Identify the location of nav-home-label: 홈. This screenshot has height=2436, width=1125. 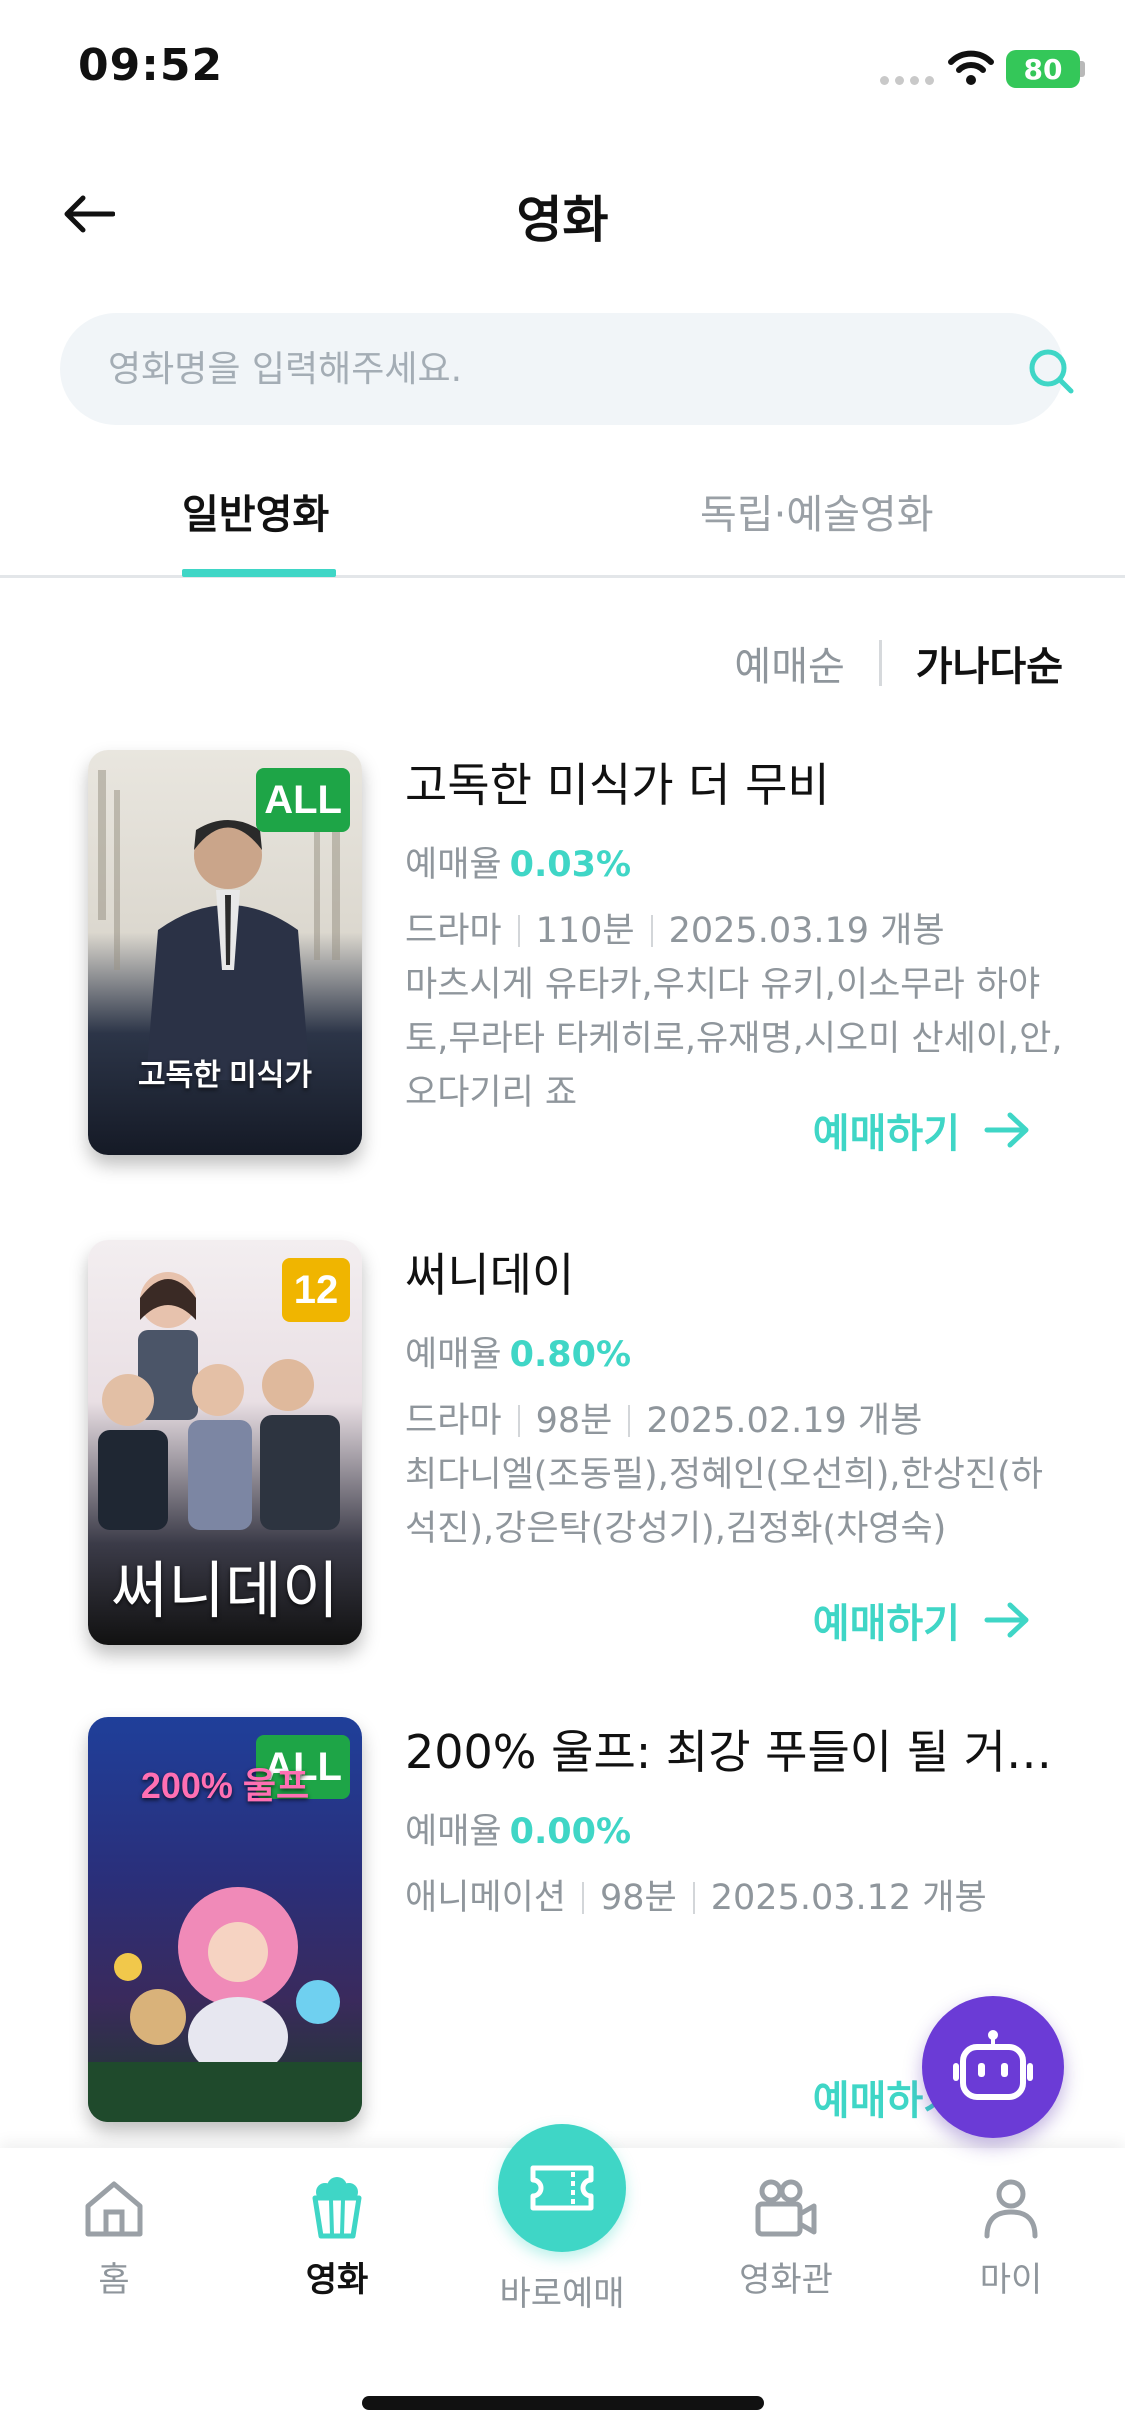
(114, 2280).